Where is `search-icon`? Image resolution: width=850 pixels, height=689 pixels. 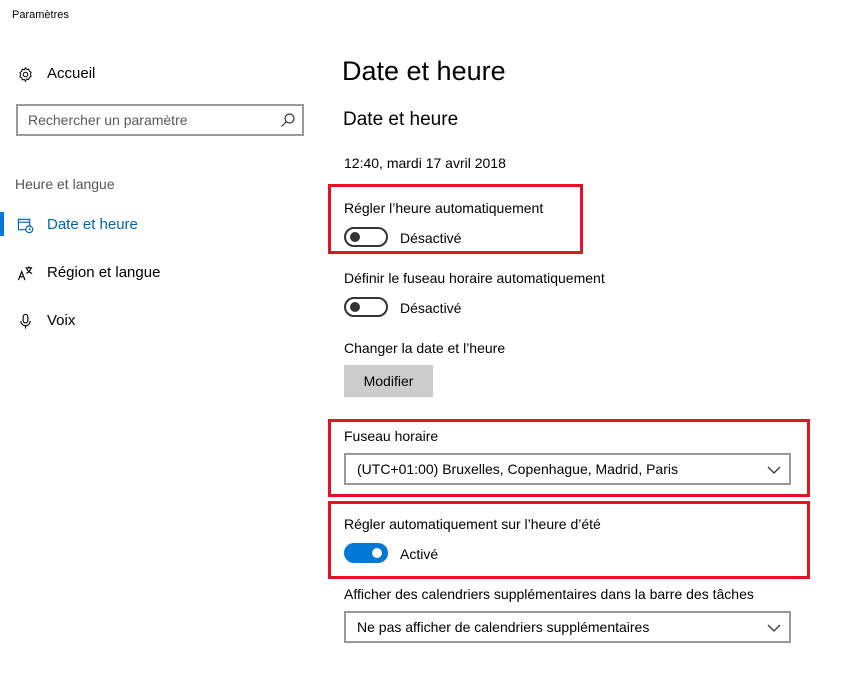 search-icon is located at coordinates (288, 120).